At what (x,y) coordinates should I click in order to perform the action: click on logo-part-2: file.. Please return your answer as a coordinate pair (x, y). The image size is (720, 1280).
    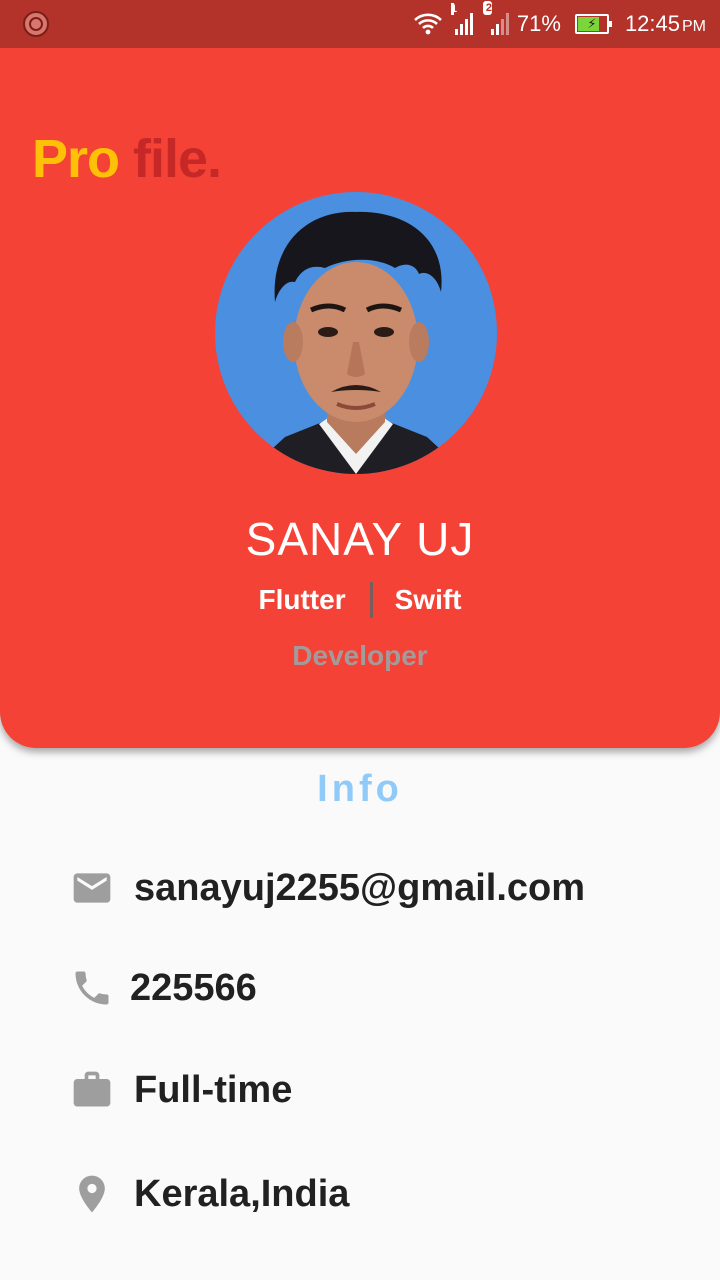
    Looking at the image, I should click on (177, 159).